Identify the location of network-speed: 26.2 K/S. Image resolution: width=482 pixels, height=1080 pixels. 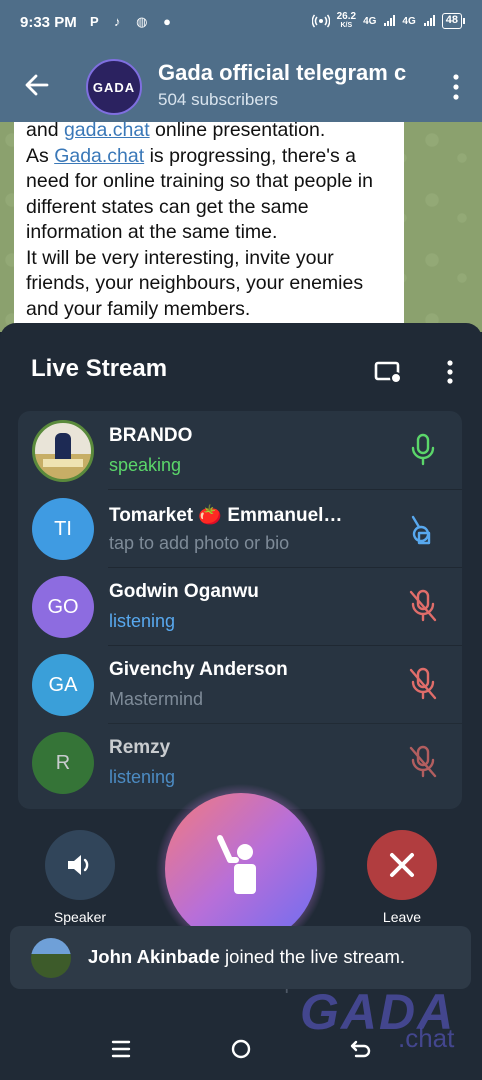
(346, 21).